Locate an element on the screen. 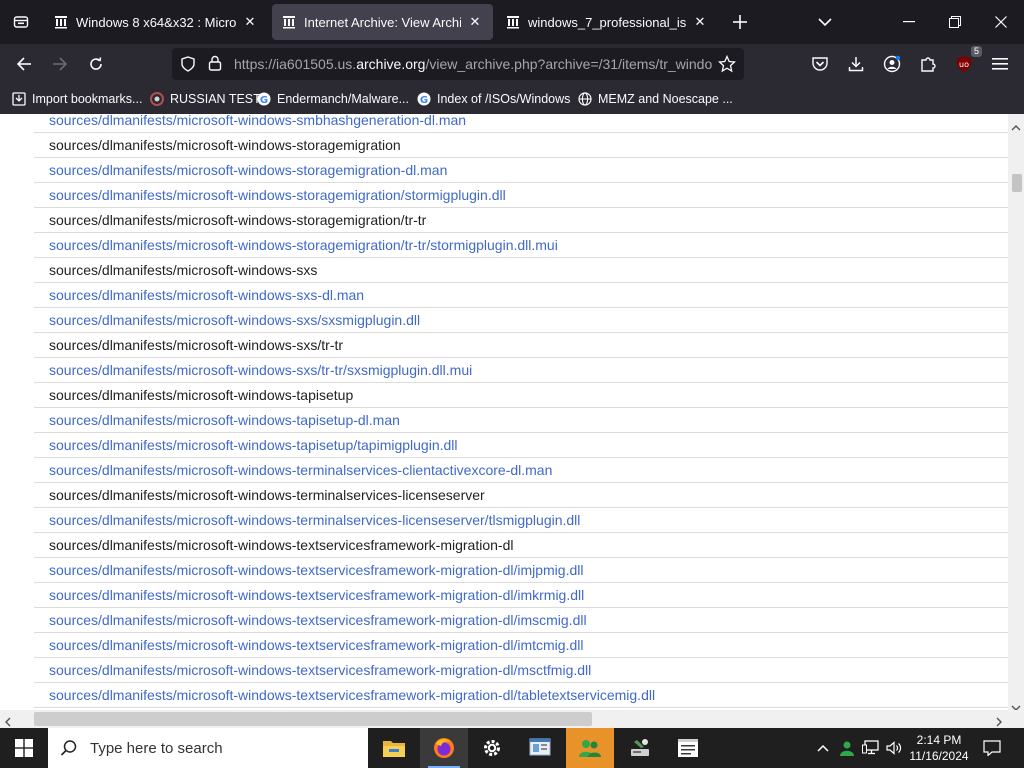  list-all-tabs-icon is located at coordinates (825, 22).